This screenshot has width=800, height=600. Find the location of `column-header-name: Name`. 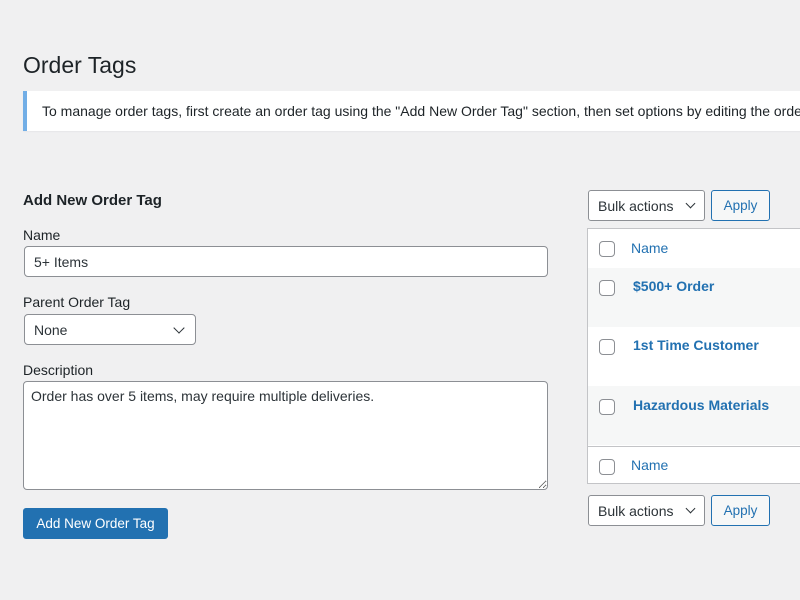

column-header-name: Name is located at coordinates (649, 248).